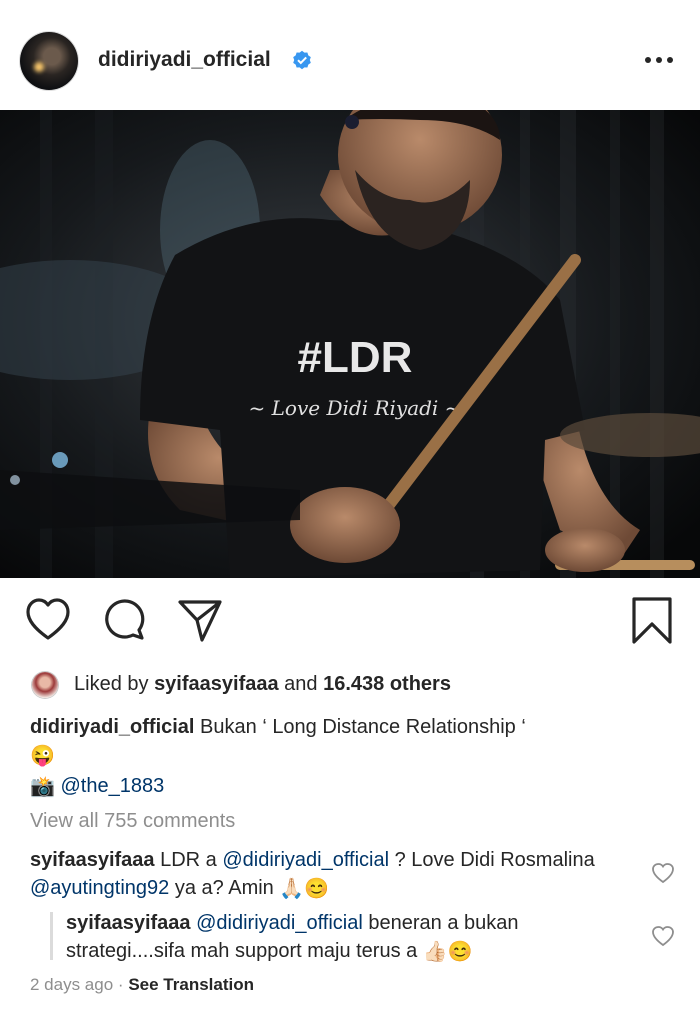  Describe the element at coordinates (184, 60) in the screenshot. I see `post-username: didiriyadi_official` at that location.